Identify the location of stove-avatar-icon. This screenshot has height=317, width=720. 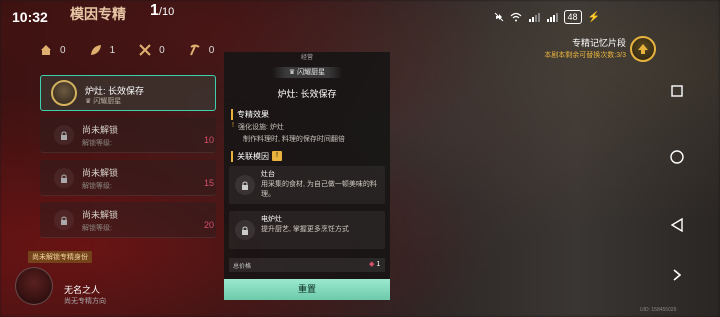
(64, 93).